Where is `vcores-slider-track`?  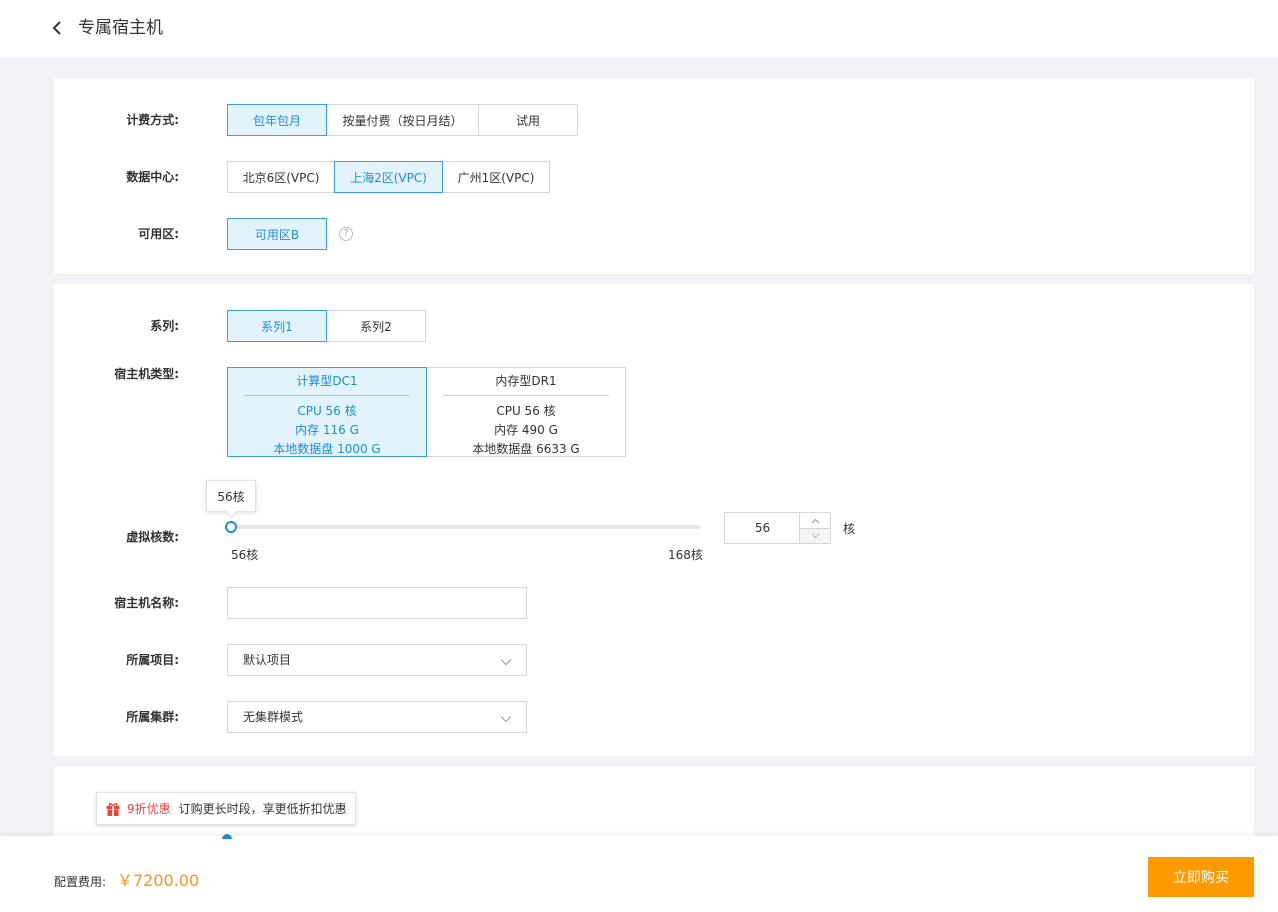
vcores-slider-track is located at coordinates (465, 527).